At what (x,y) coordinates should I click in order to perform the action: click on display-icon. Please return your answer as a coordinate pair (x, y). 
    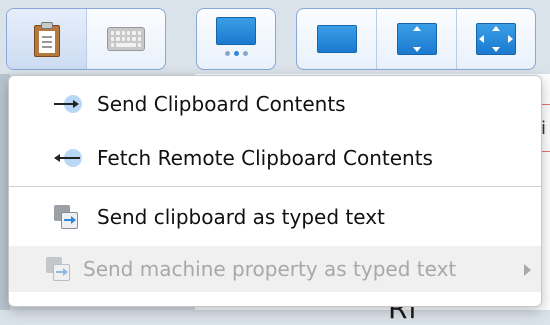
    Looking at the image, I should click on (236, 39).